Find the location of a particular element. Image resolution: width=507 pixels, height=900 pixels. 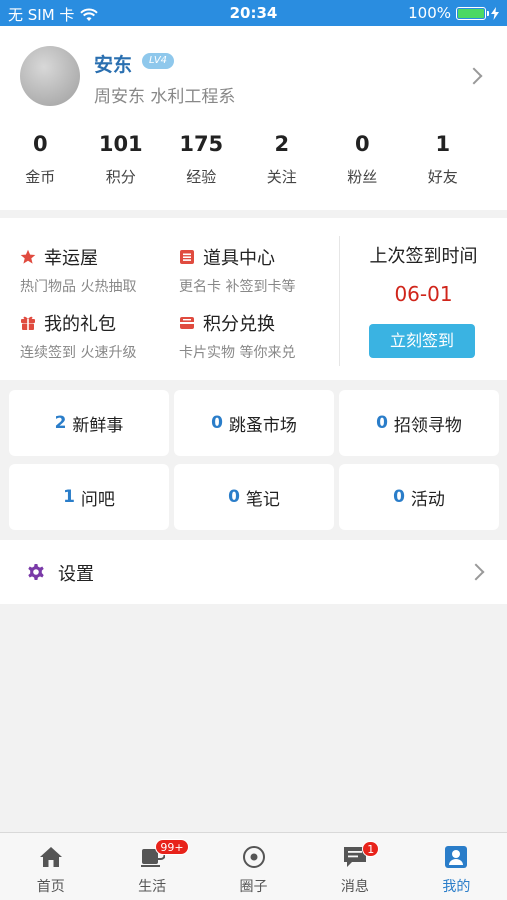

feature-title: 积分兑换 is located at coordinates (239, 324).